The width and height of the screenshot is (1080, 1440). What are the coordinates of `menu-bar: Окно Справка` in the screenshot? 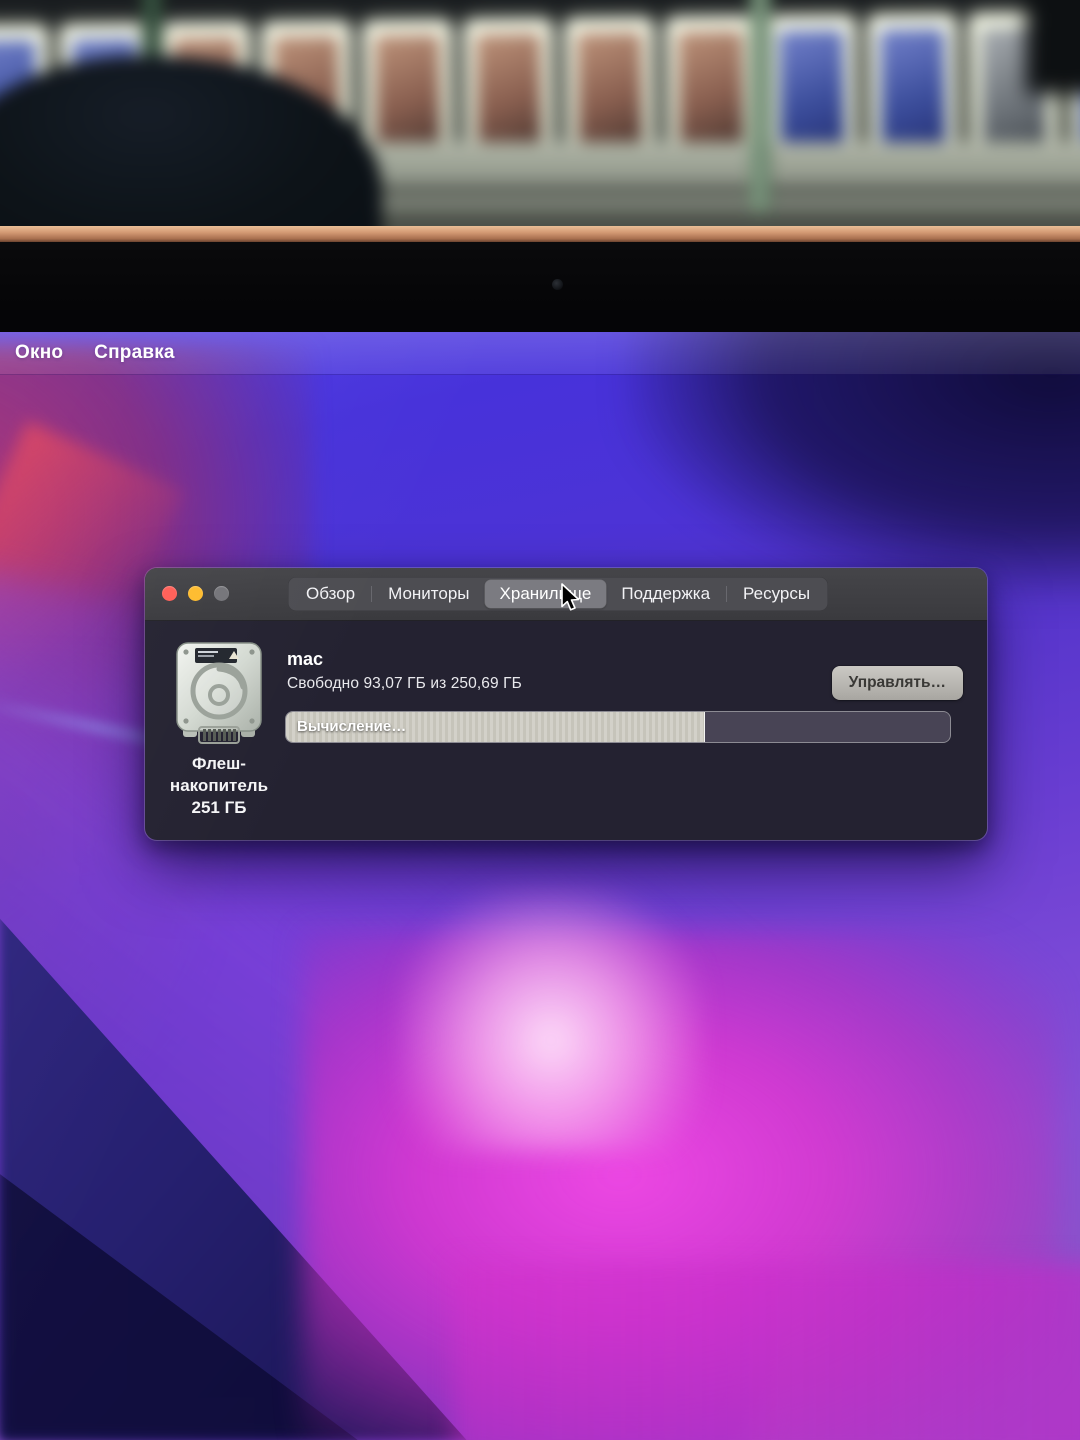 It's located at (540, 353).